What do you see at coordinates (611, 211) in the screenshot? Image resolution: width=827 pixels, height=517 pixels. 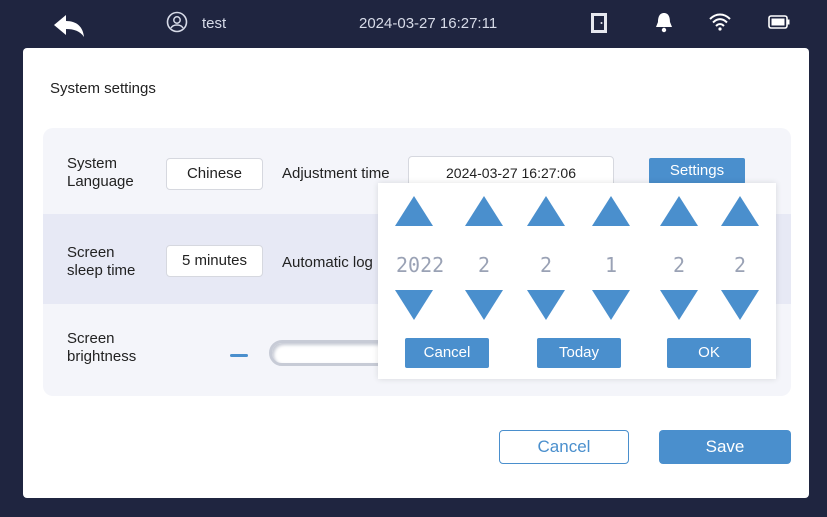 I see `increment-hour-icon` at bounding box center [611, 211].